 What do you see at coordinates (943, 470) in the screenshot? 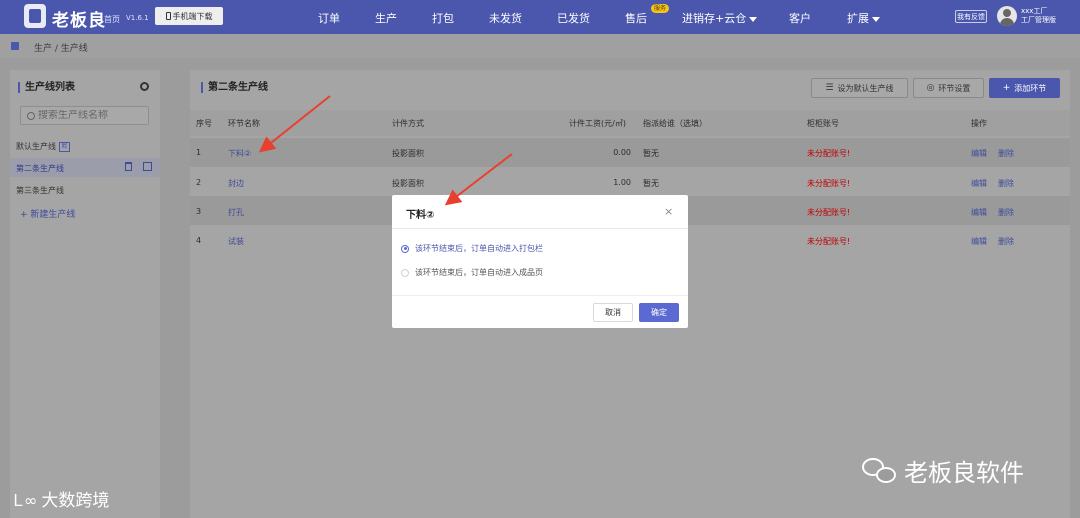
I see `watermark-laobanliang: 老板良软件` at bounding box center [943, 470].